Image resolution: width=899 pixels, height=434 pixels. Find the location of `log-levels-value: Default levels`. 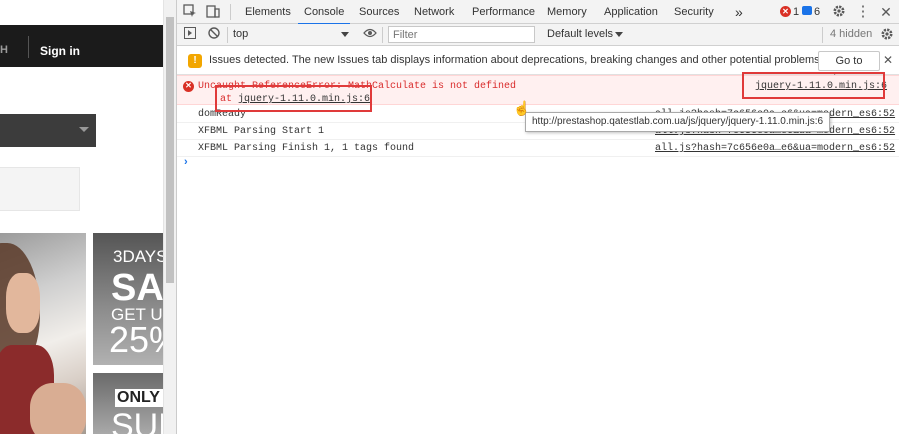

log-levels-value: Default levels is located at coordinates (580, 34).